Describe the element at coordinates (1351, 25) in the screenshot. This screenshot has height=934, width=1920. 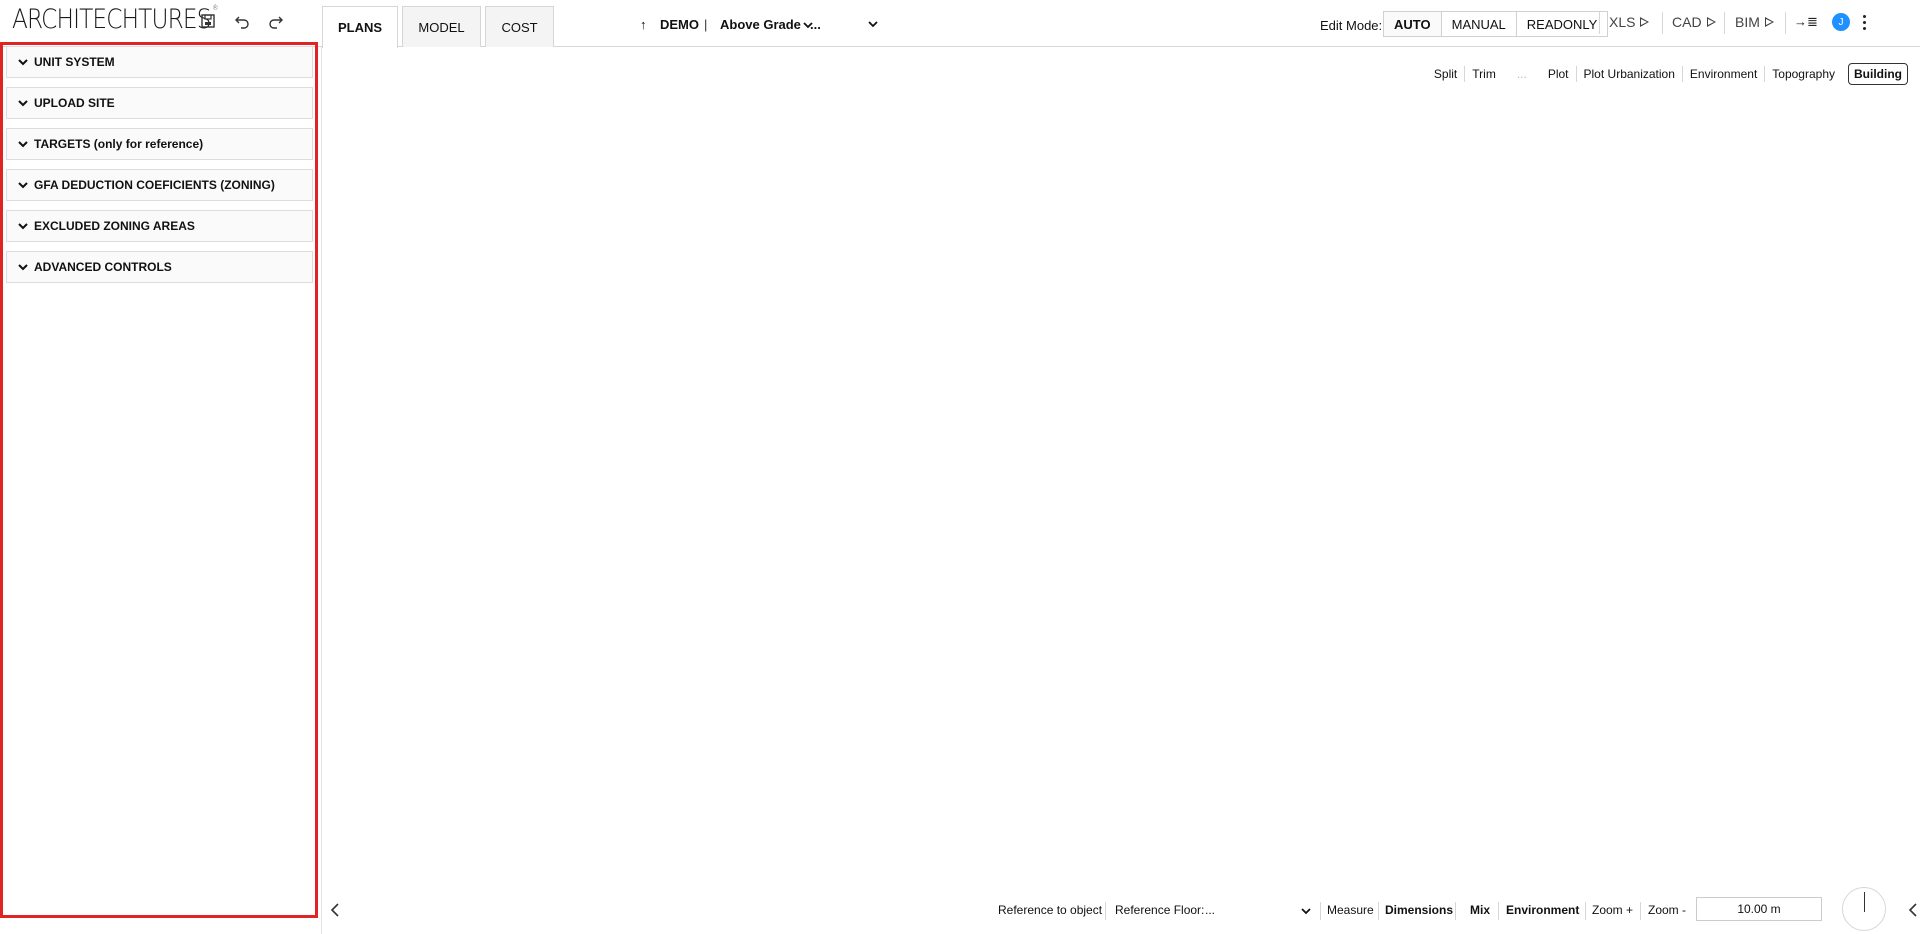
I see `edit-mode-label: Edit Mode:` at that location.